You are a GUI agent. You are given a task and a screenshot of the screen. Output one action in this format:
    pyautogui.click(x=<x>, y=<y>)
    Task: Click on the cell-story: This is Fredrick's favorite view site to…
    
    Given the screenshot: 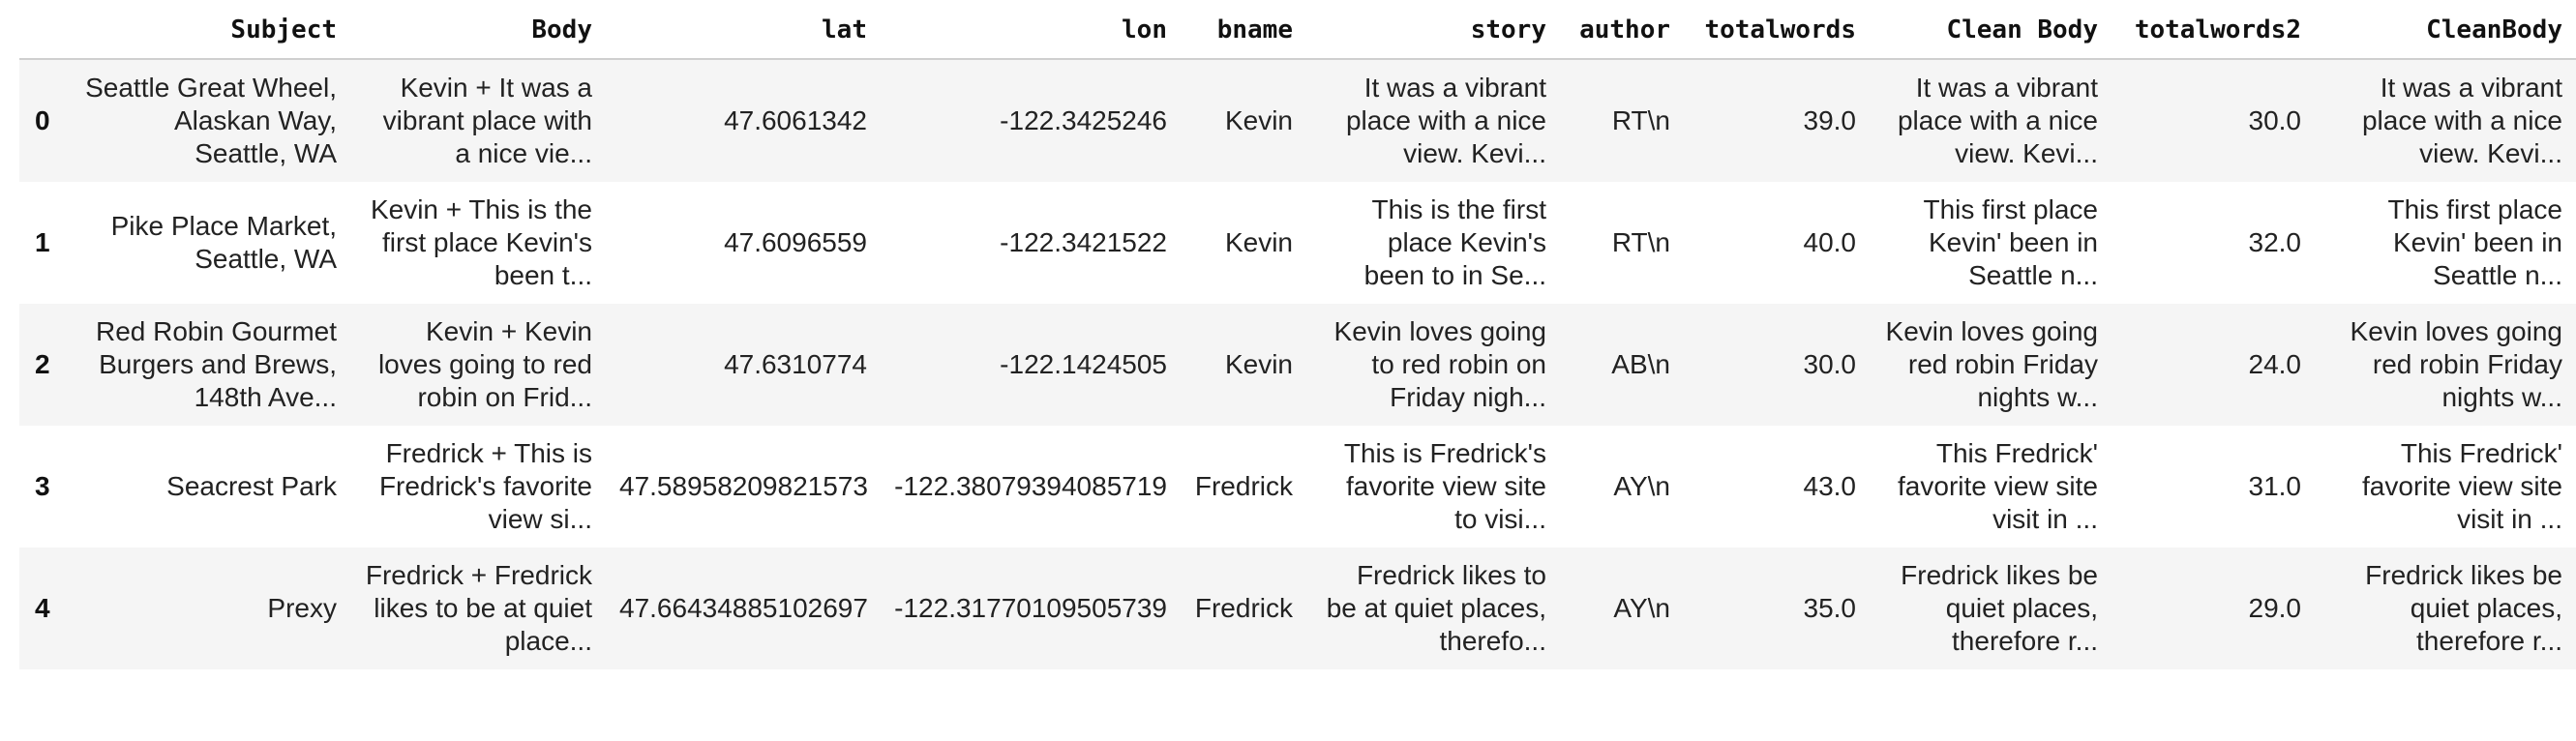 What is the action you would take?
    pyautogui.click(x=1444, y=486)
    